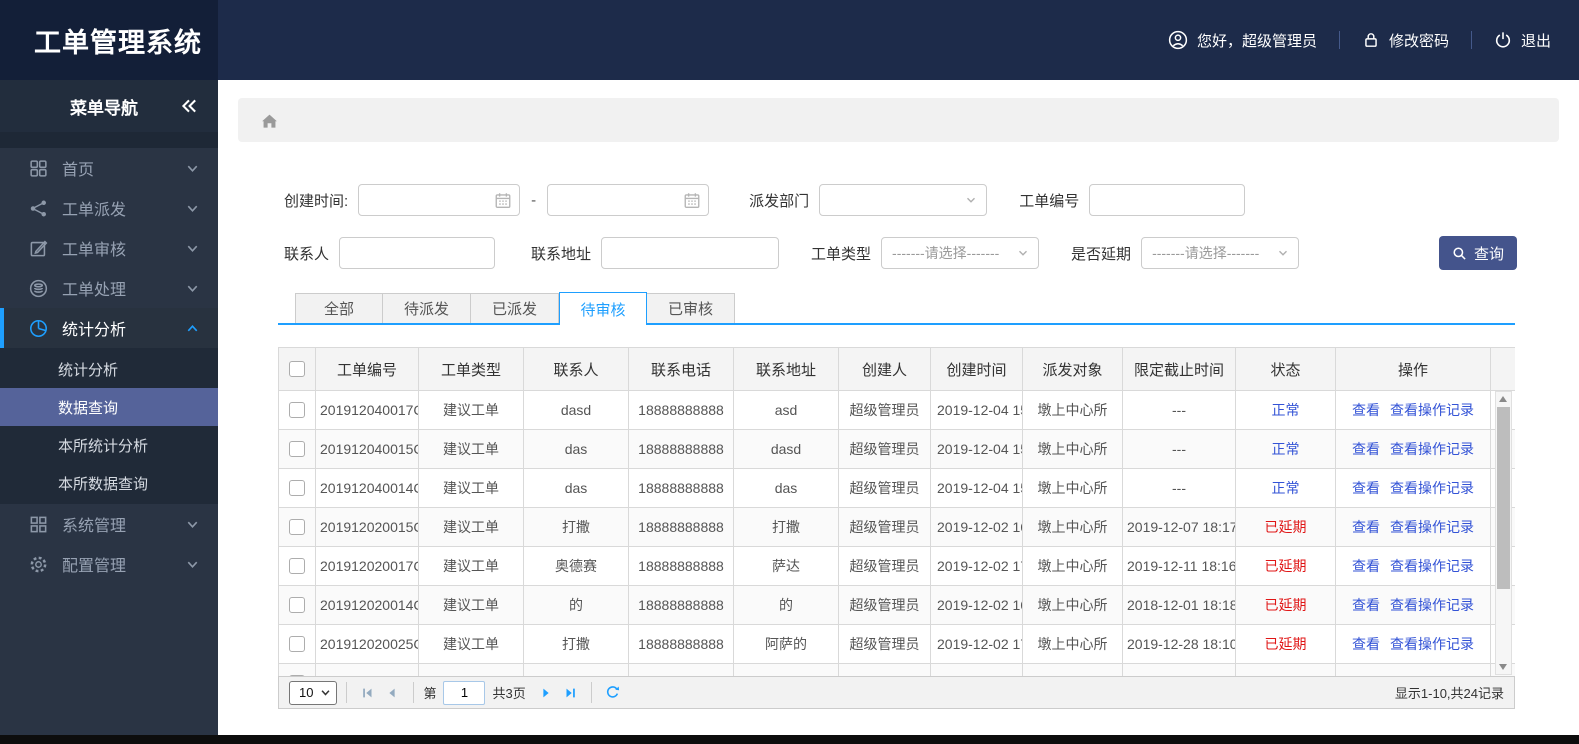 The width and height of the screenshot is (1579, 744). Describe the element at coordinates (417, 253) in the screenshot. I see `contact-input` at that location.